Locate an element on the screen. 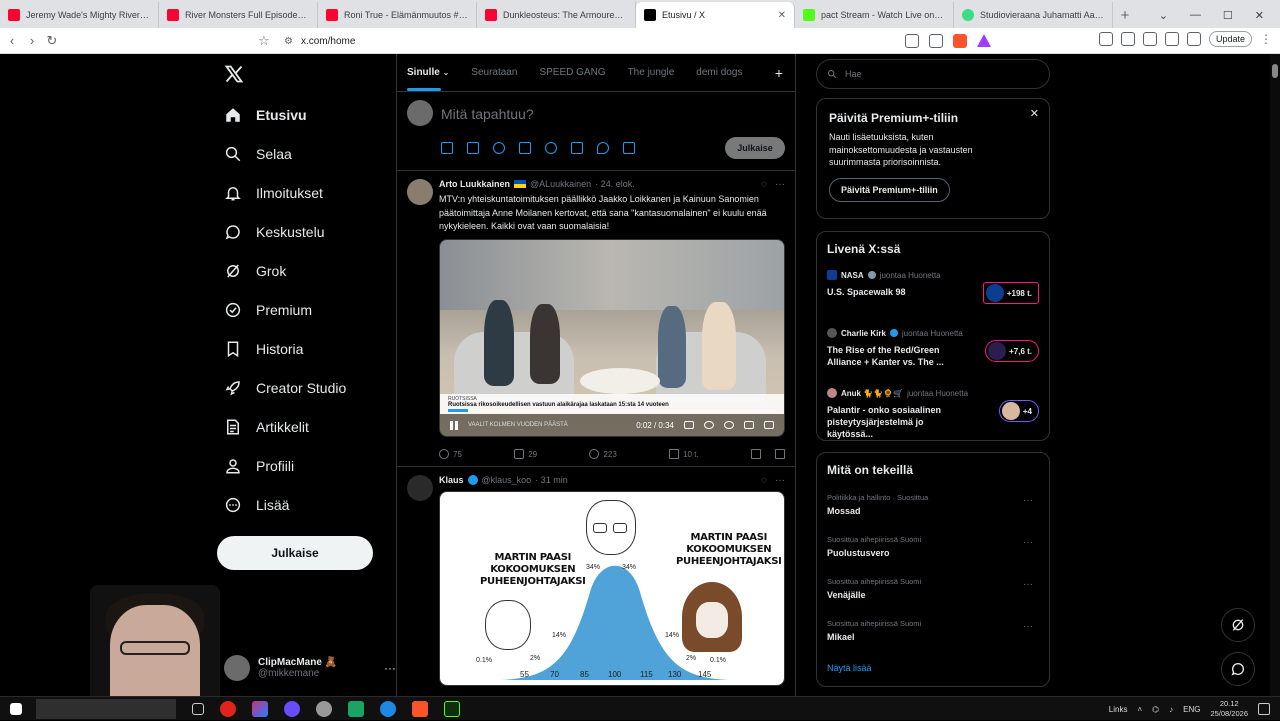 This screenshot has width=1280, height=721. browser-tab: pact Stream - Watch Live on Kic is located at coordinates (874, 15).